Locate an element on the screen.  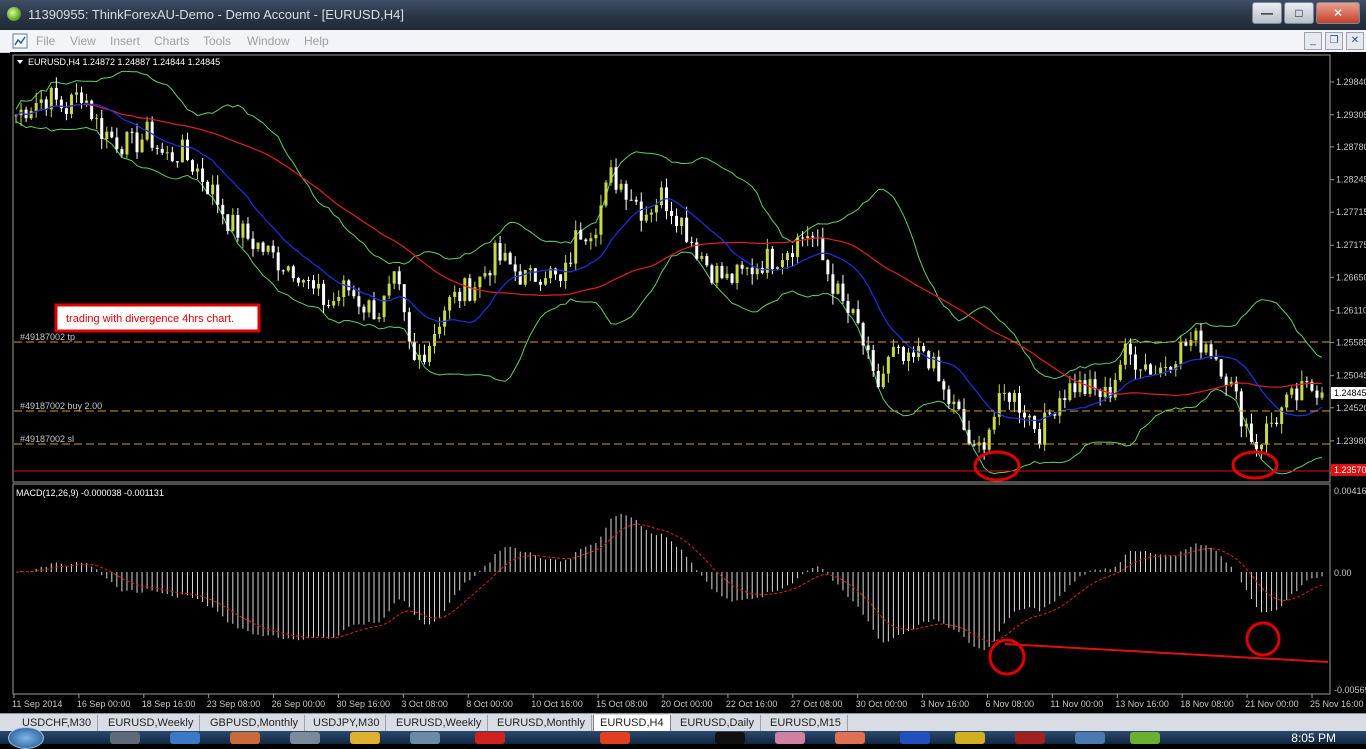
chart-document-icon is located at coordinates (20, 41).